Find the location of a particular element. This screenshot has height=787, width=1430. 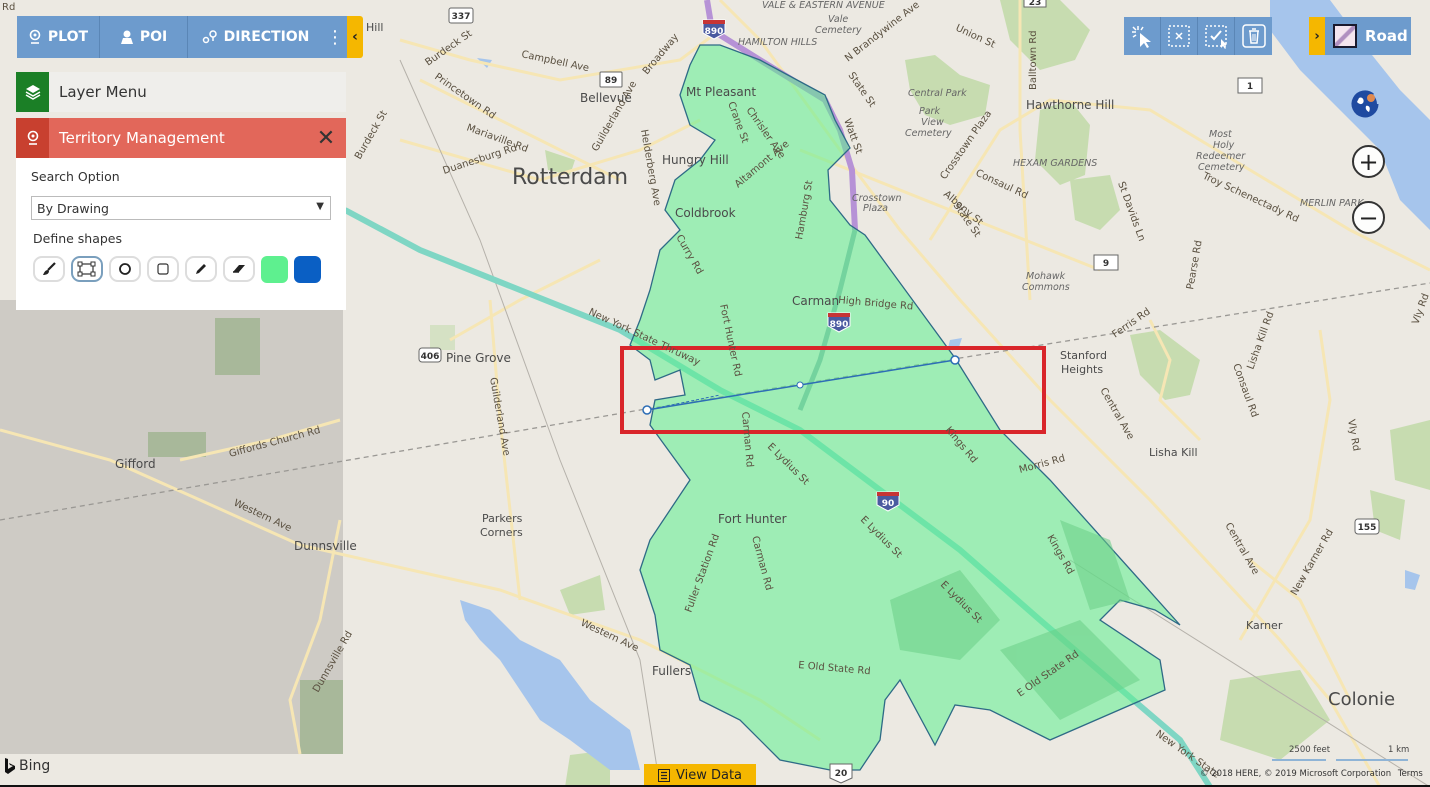

stroke-color-swatch is located at coordinates (307, 269).